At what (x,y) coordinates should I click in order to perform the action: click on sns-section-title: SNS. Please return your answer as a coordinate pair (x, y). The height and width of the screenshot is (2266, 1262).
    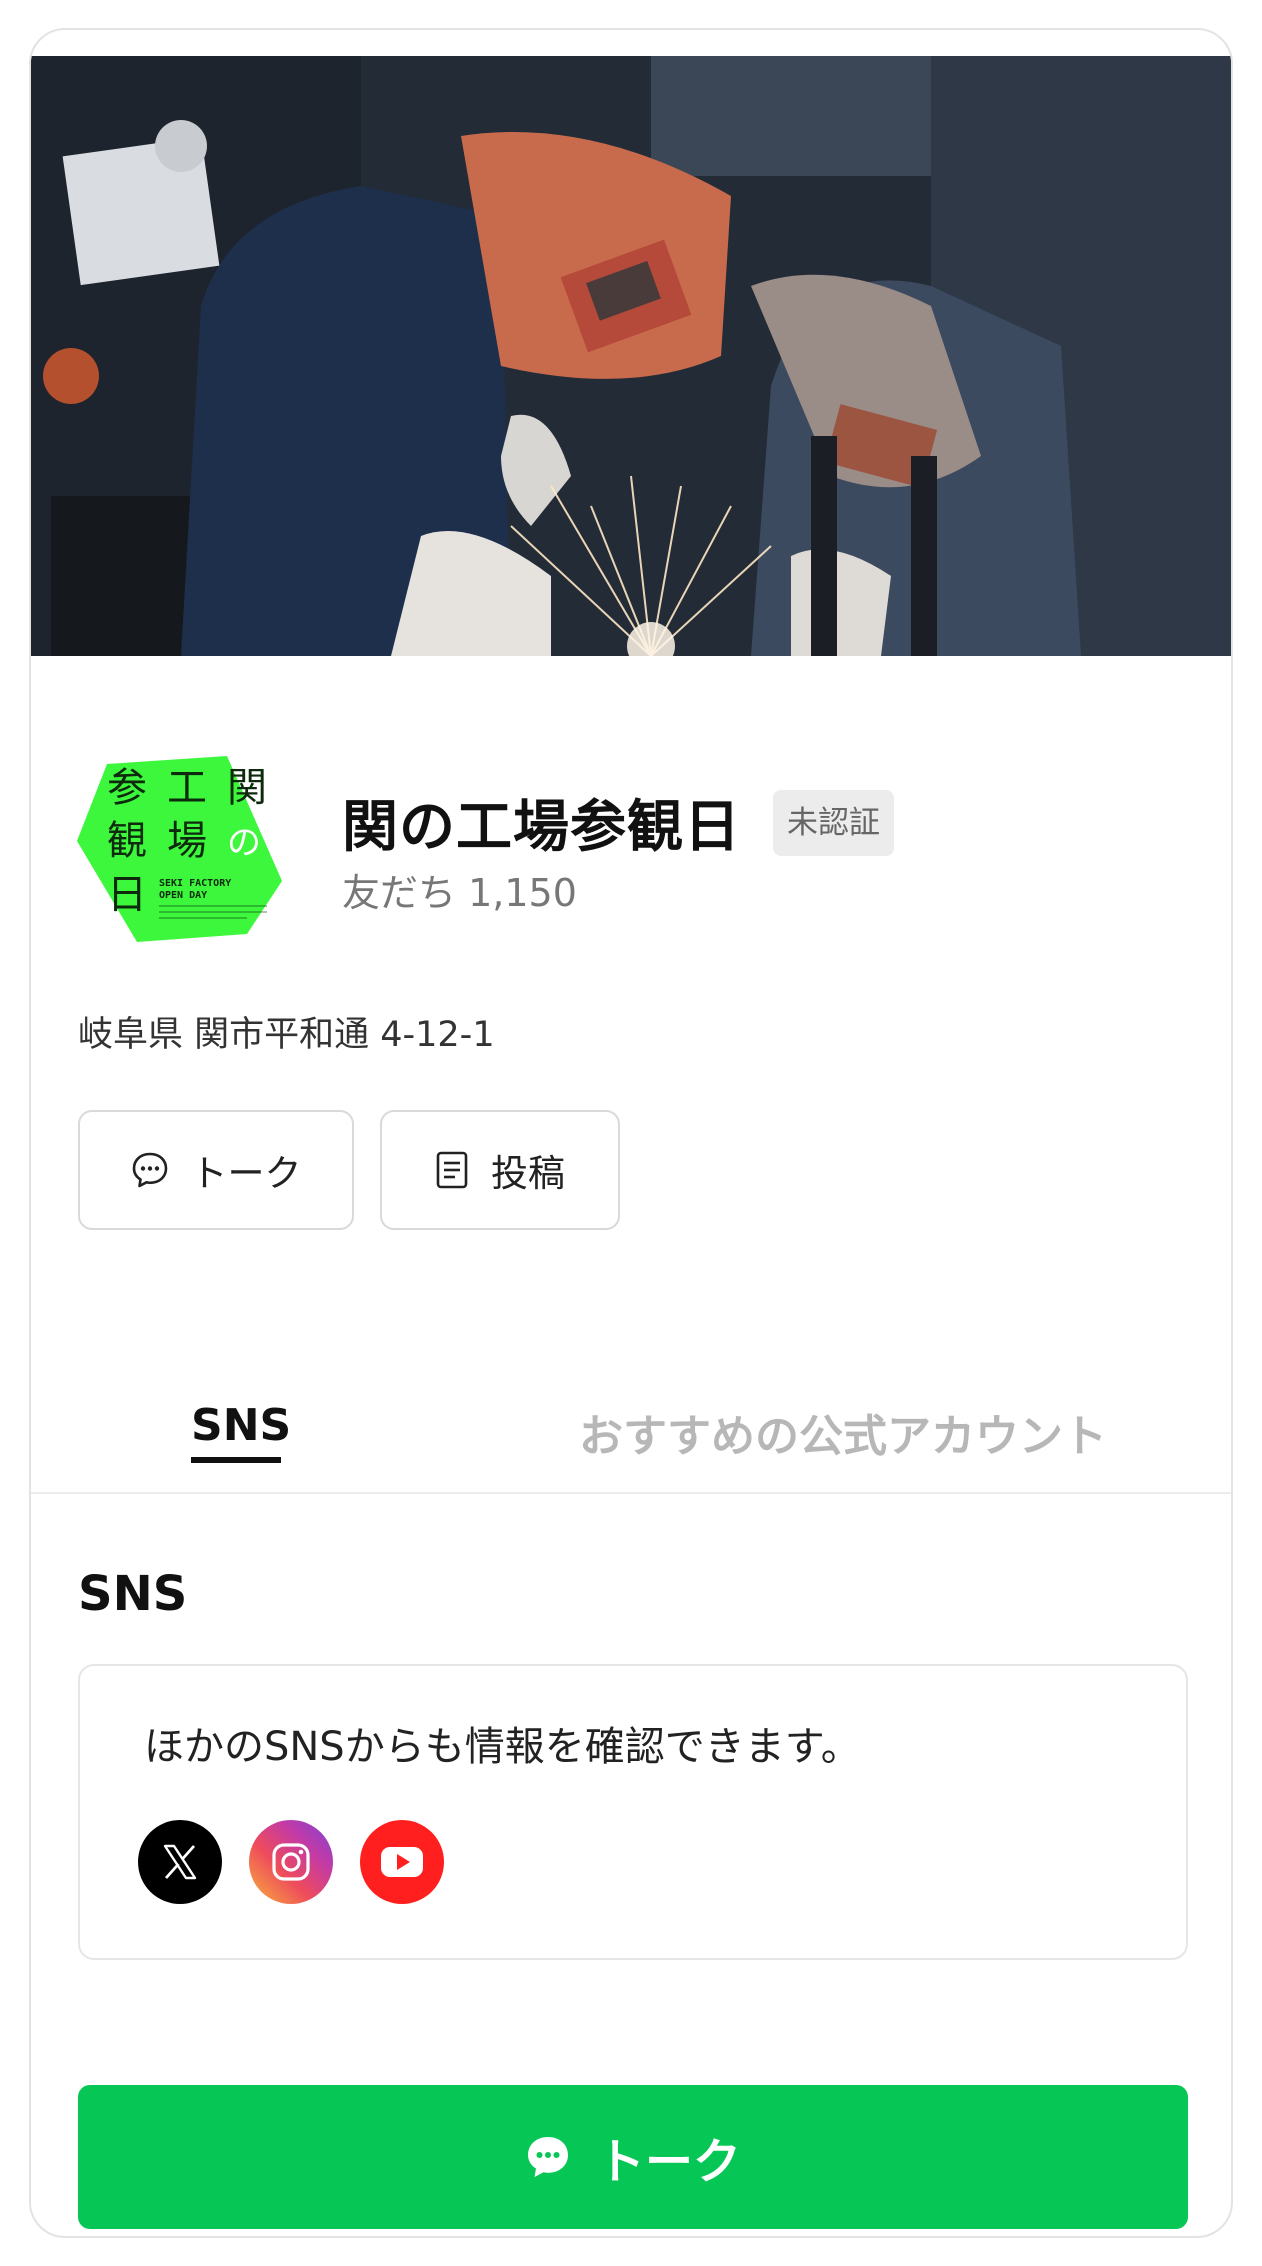
    Looking at the image, I should click on (133, 1594).